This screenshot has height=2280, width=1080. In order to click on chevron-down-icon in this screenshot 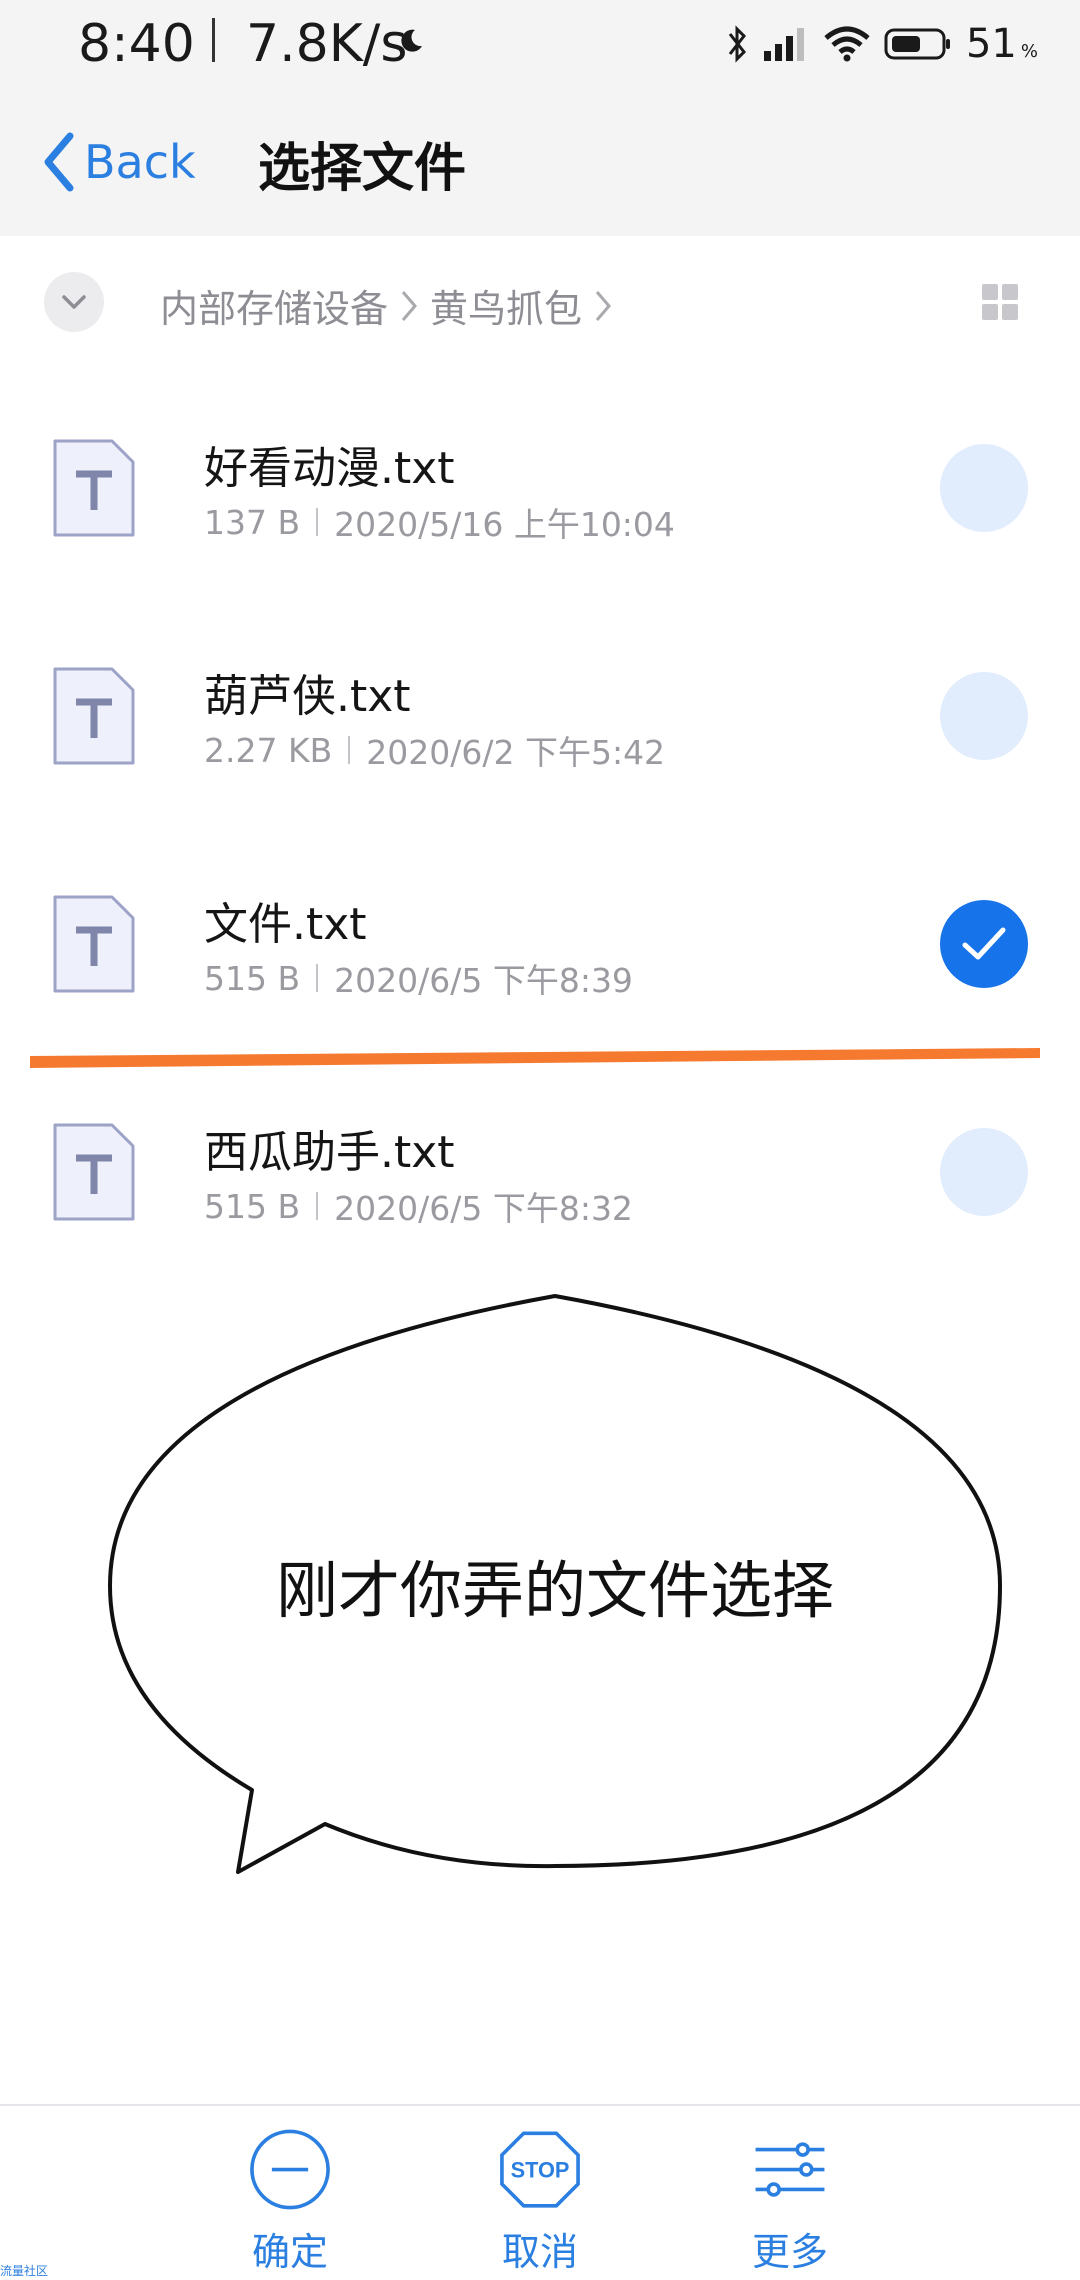, I will do `click(74, 302)`.